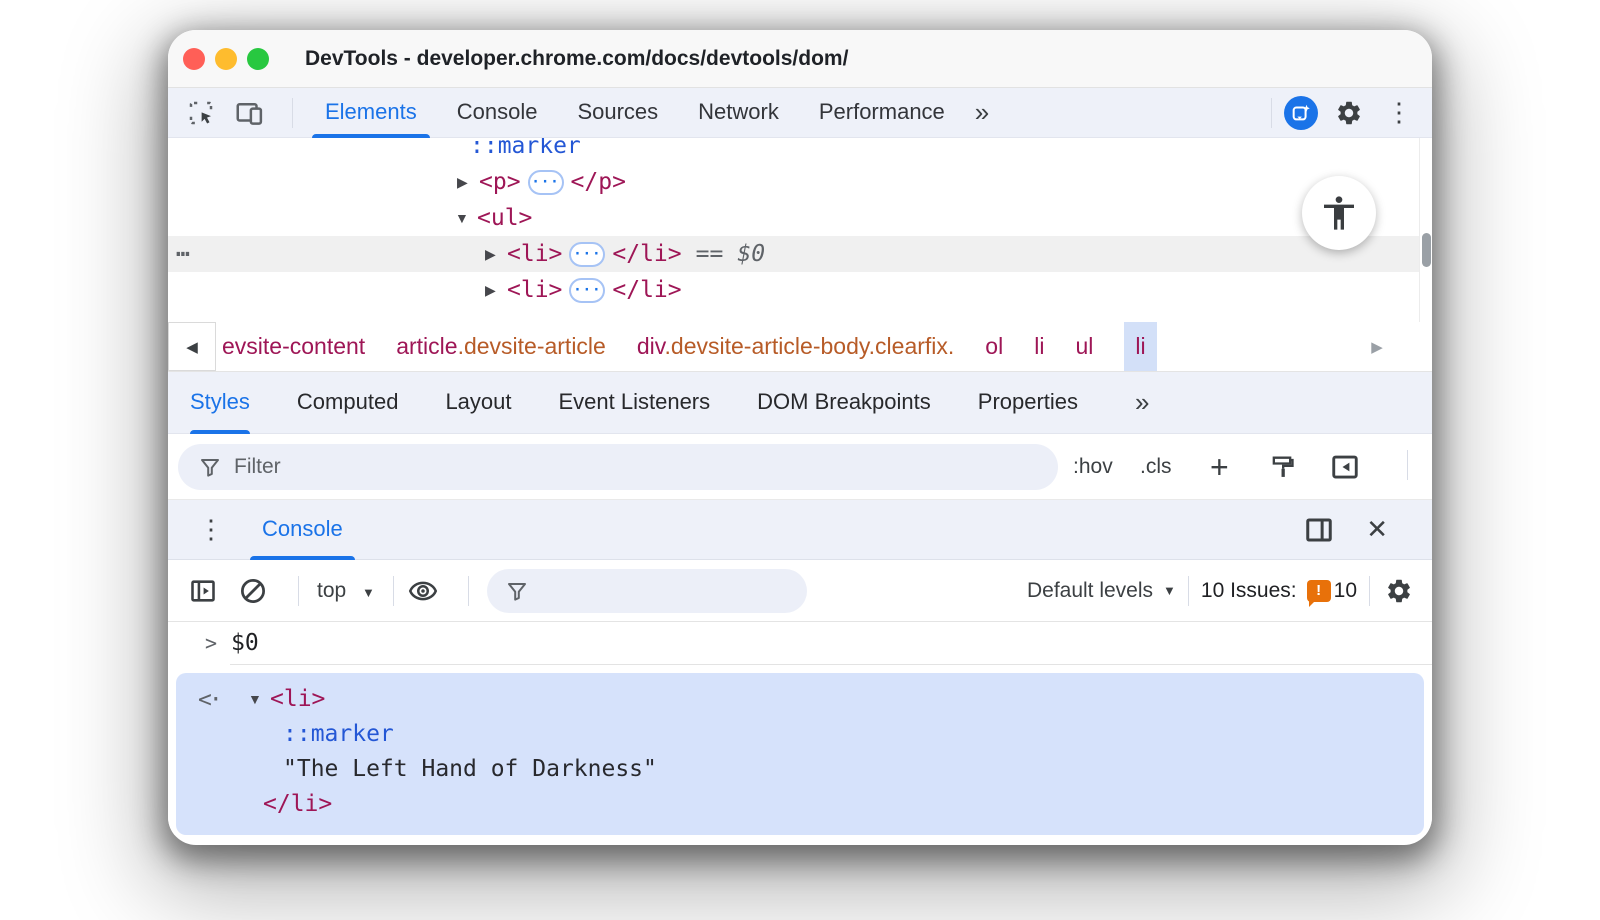  I want to click on new-style-rule-button: +, so click(1321, 467).